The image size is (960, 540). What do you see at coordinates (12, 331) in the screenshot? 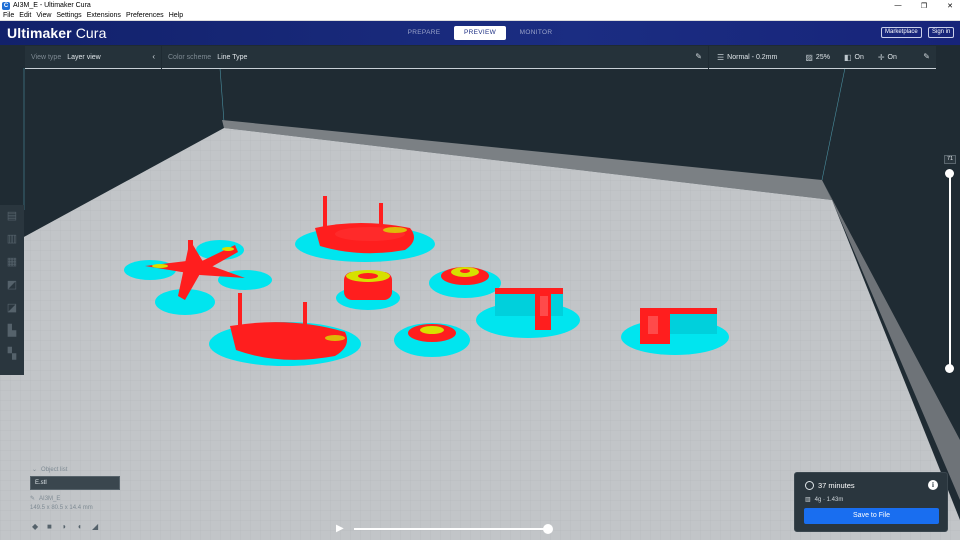
I see `per-model-settings-icon: ▙` at bounding box center [12, 331].